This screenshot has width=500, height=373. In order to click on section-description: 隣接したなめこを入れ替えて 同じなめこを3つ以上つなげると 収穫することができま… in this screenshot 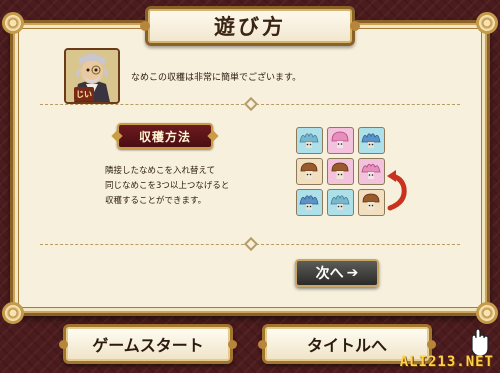, I will do `click(167, 186)`.